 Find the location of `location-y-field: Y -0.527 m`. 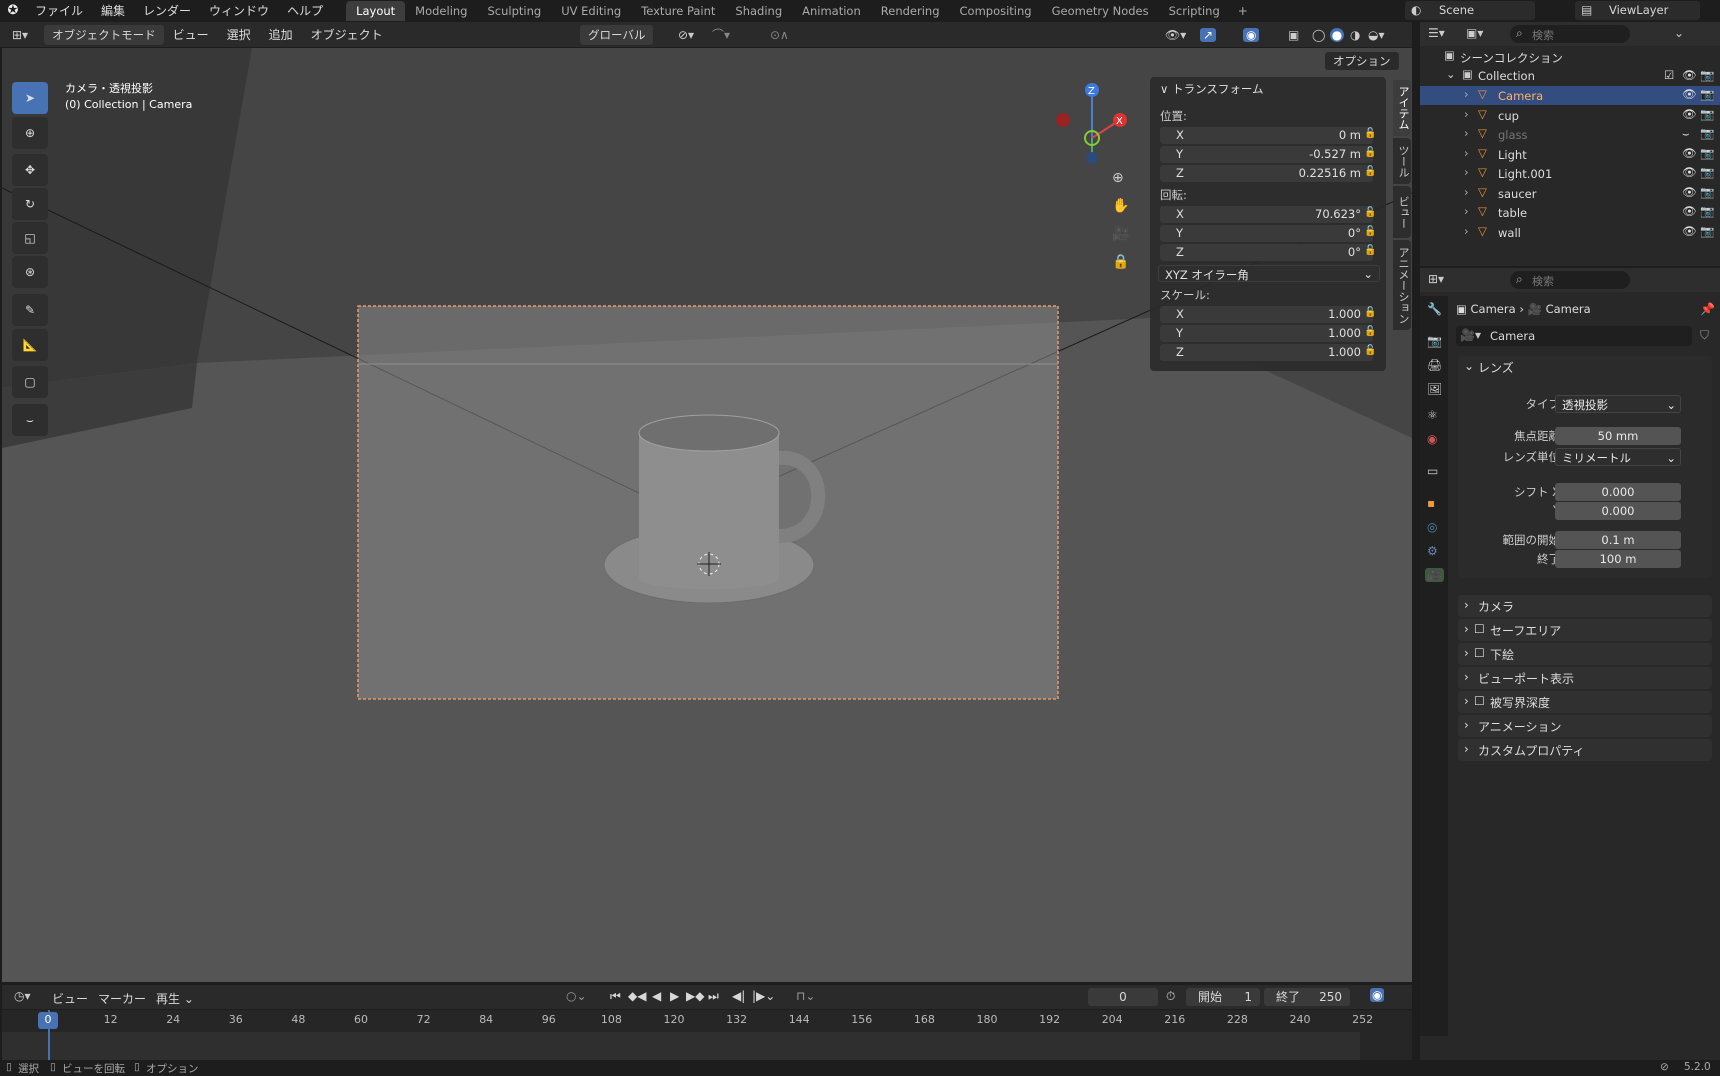

location-y-field: Y -0.527 m is located at coordinates (1266, 154).